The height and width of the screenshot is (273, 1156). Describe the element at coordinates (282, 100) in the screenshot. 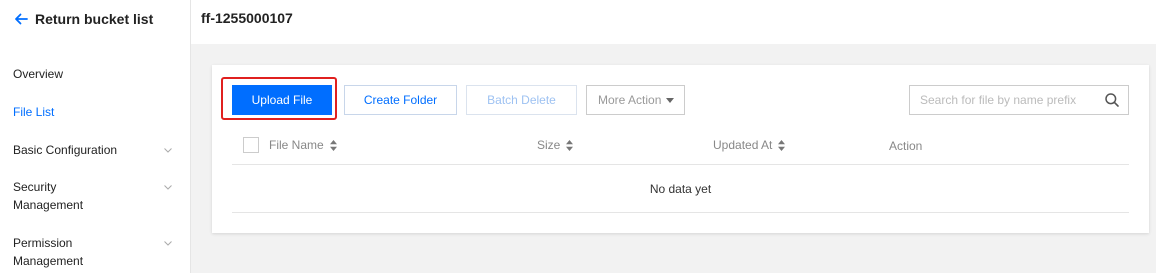

I see `upload-file-button: Upload File` at that location.